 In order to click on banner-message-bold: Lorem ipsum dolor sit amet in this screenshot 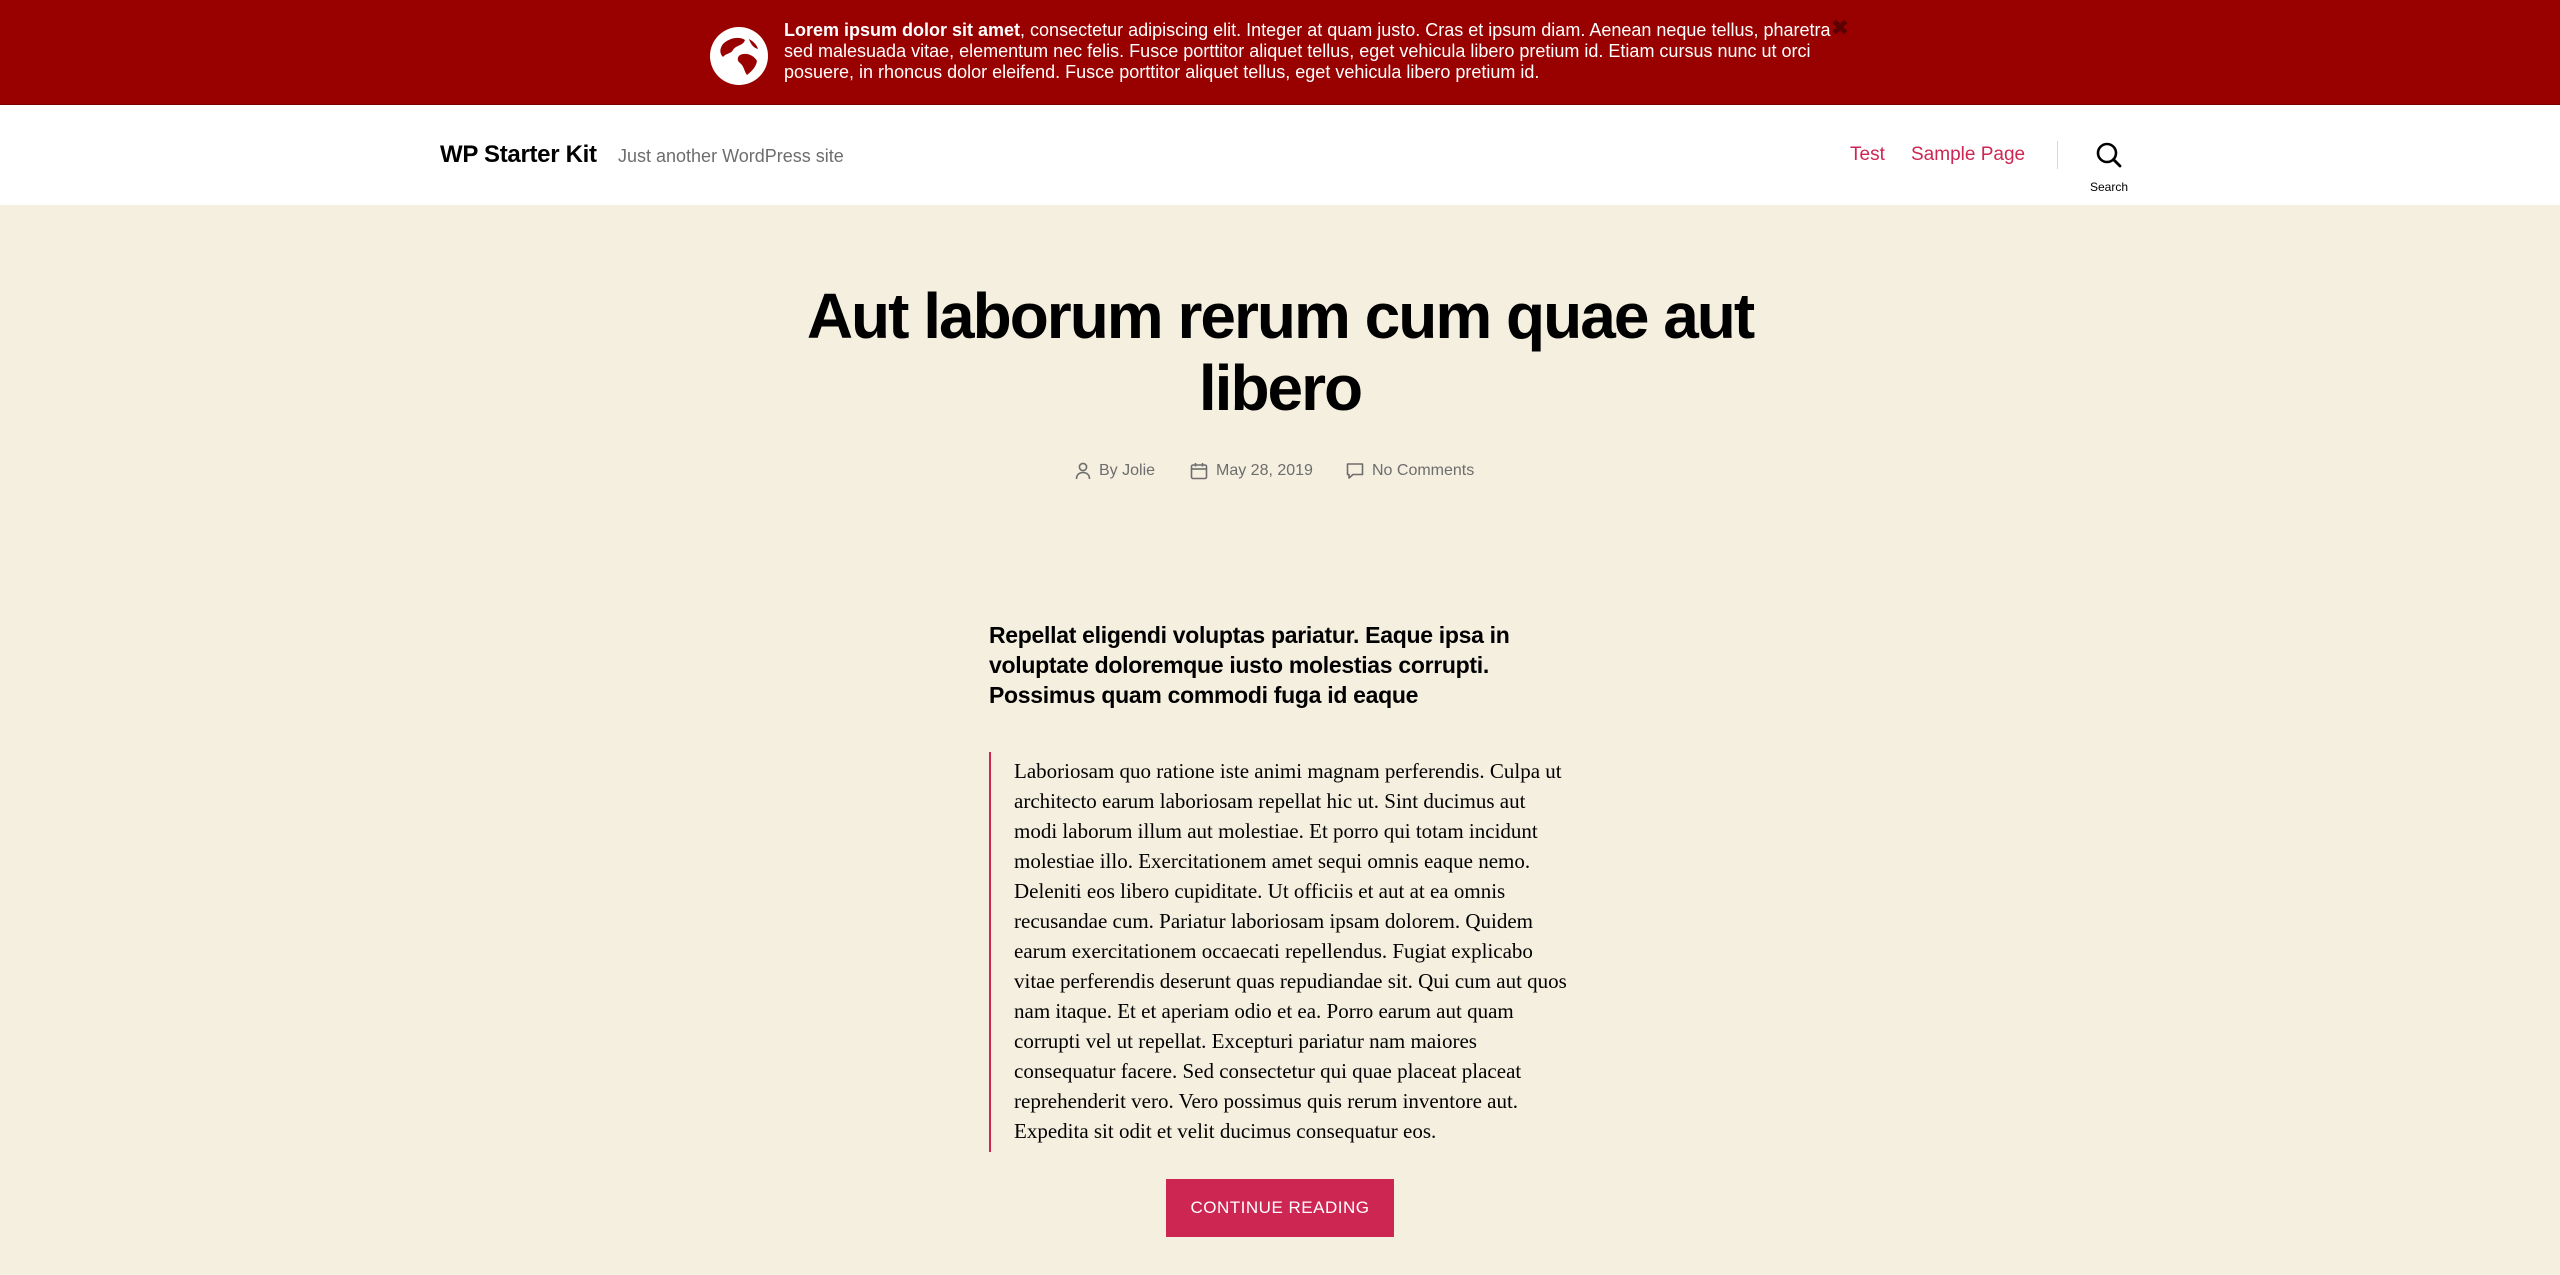, I will do `click(902, 30)`.